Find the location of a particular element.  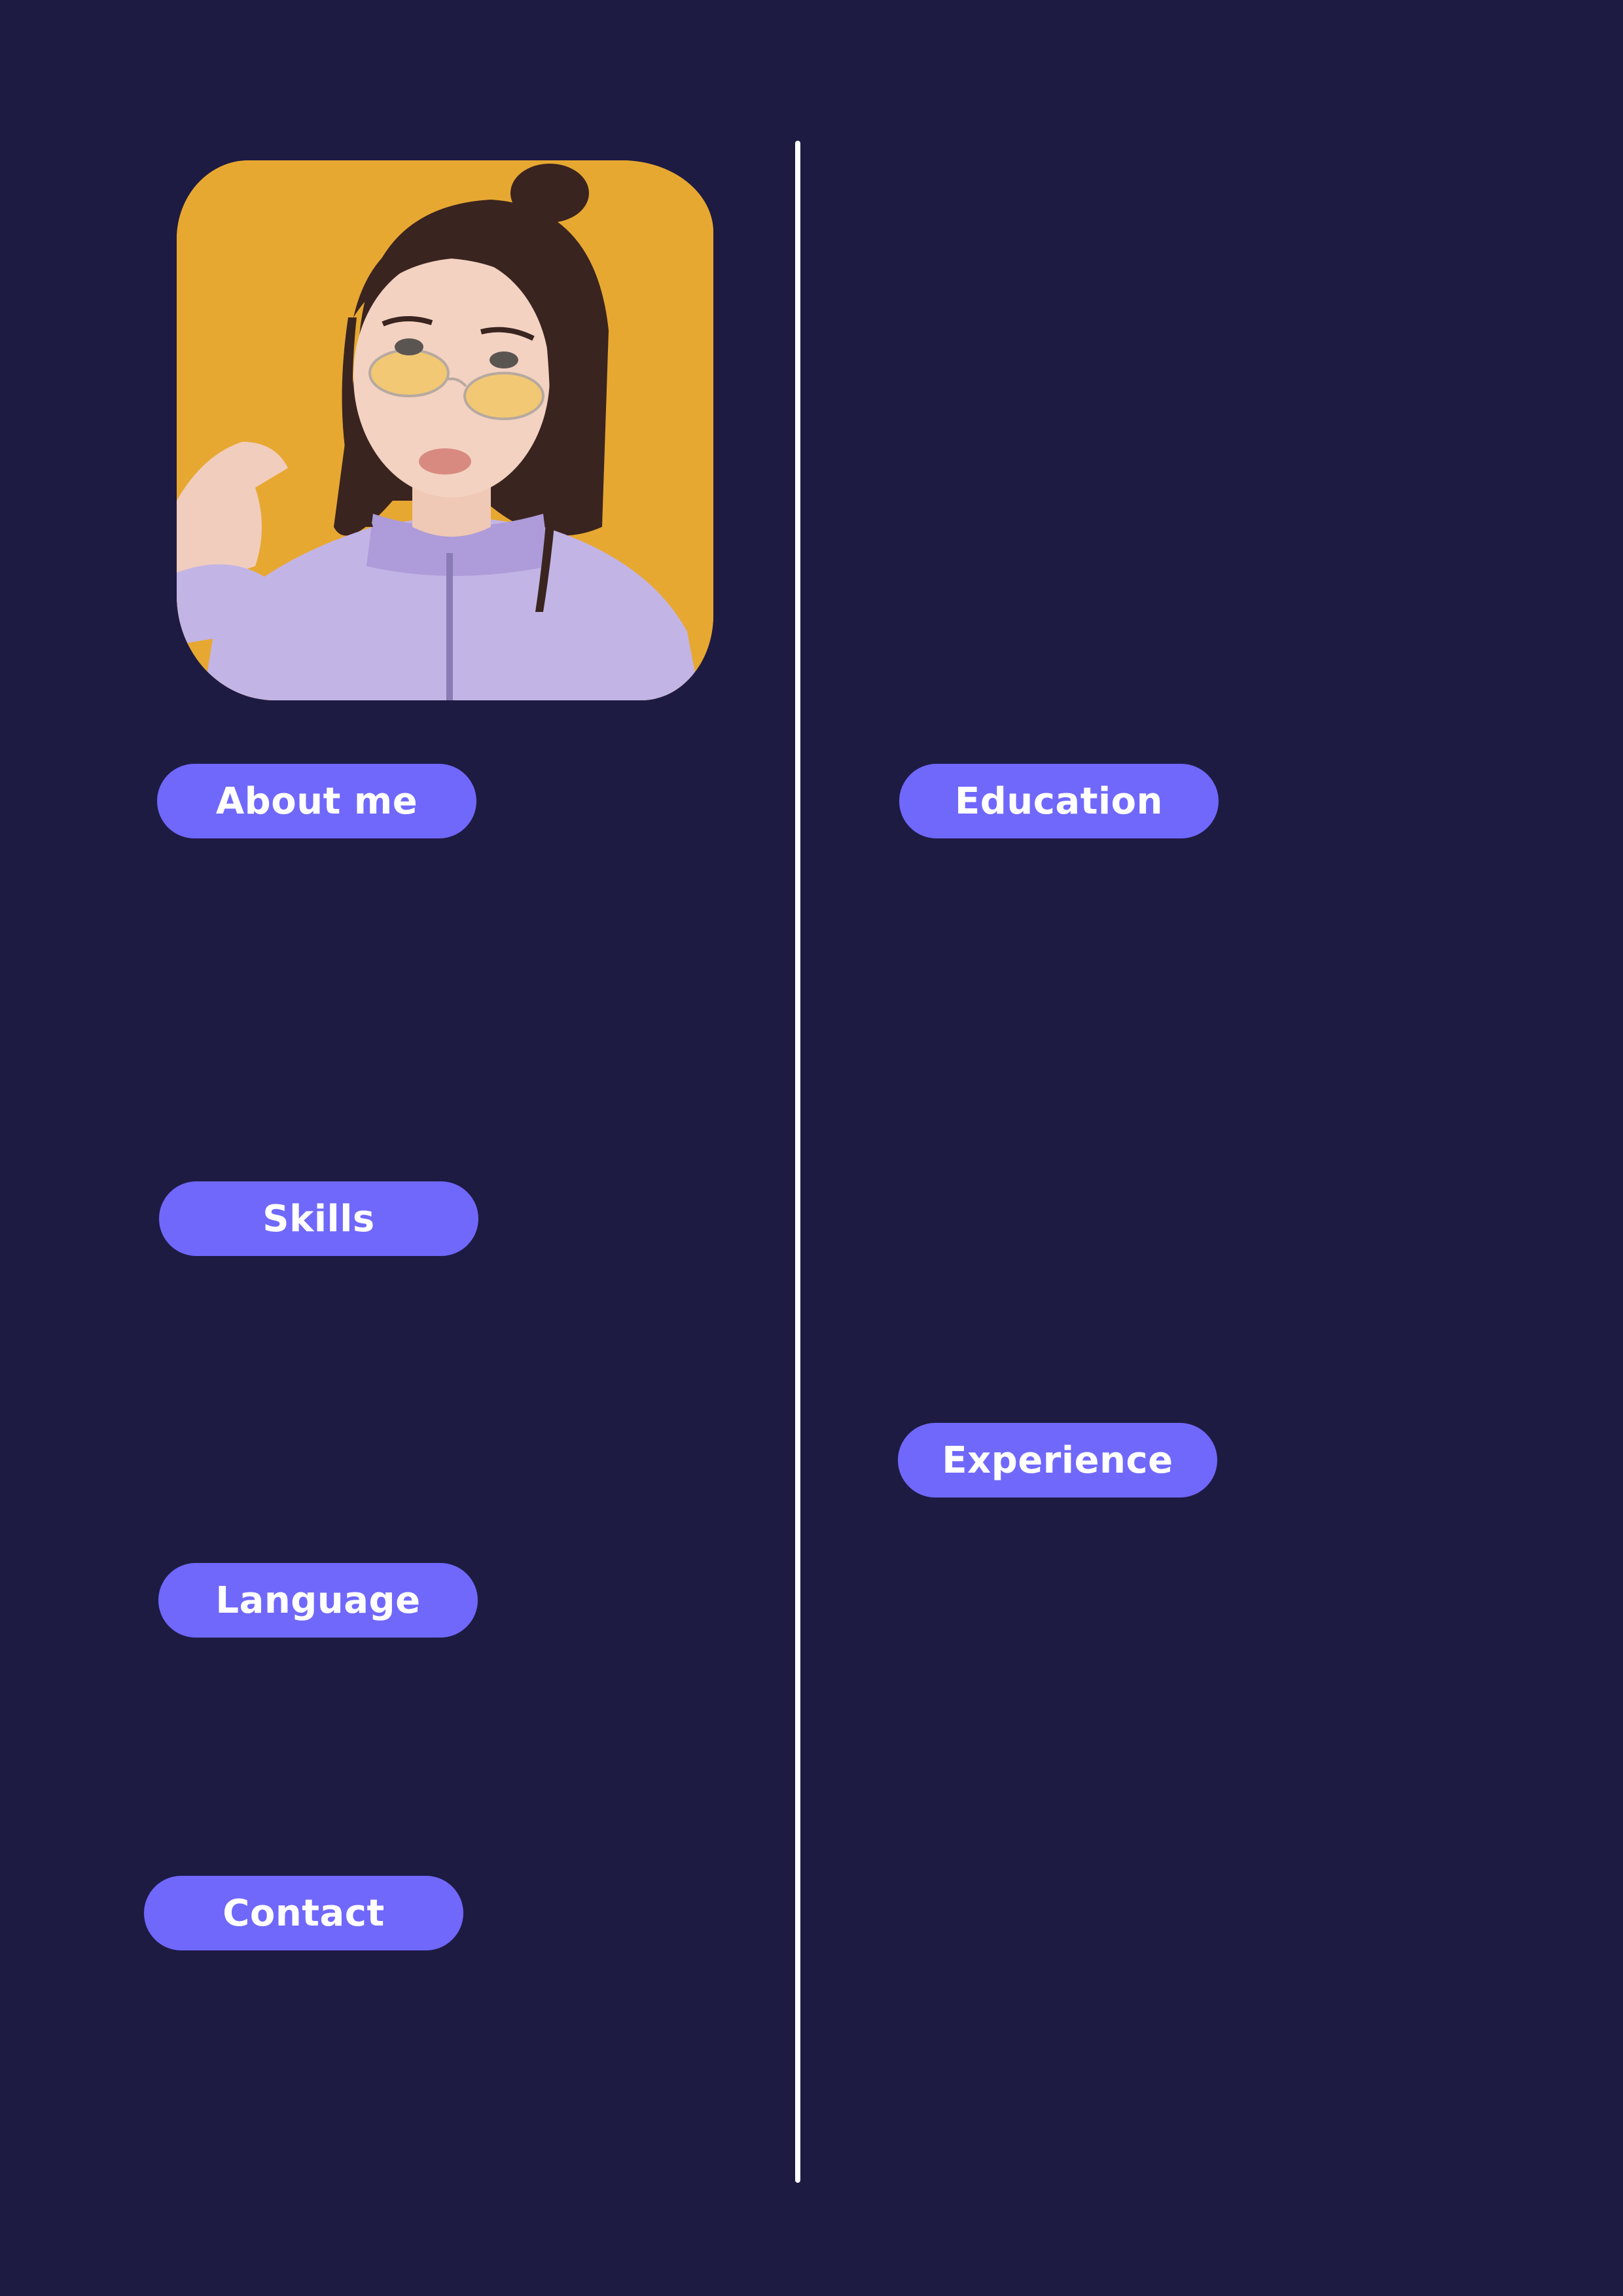

section-heading-experience-label: Experience is located at coordinates (1057, 1460).